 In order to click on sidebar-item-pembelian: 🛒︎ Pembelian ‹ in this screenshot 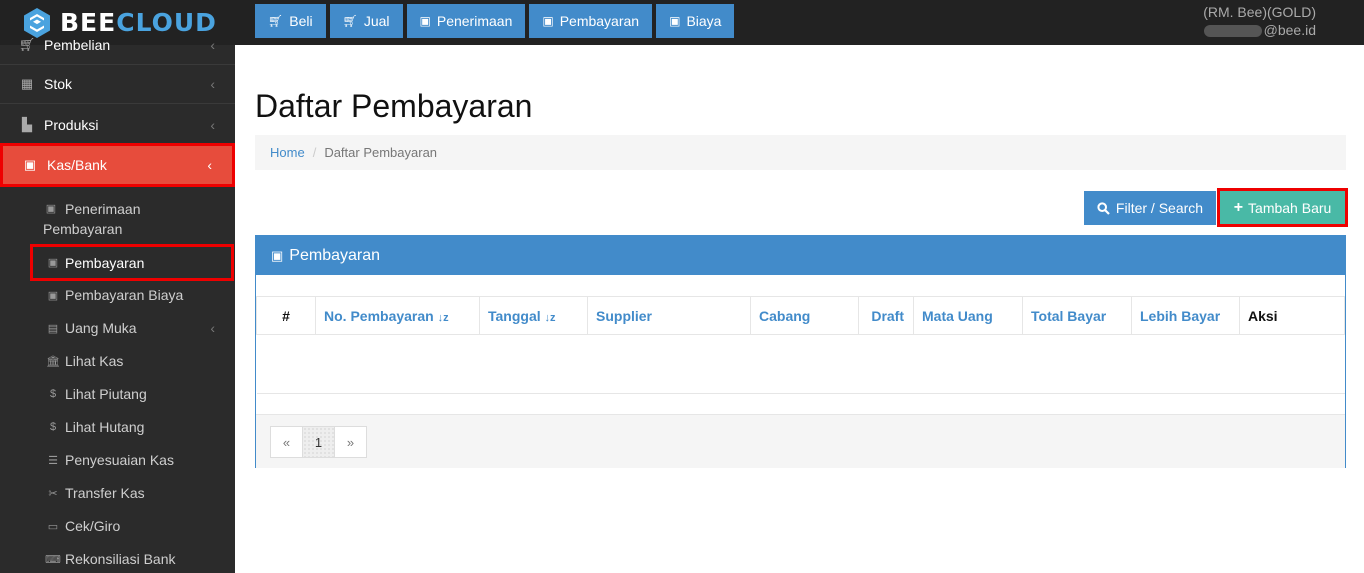, I will do `click(117, 45)`.